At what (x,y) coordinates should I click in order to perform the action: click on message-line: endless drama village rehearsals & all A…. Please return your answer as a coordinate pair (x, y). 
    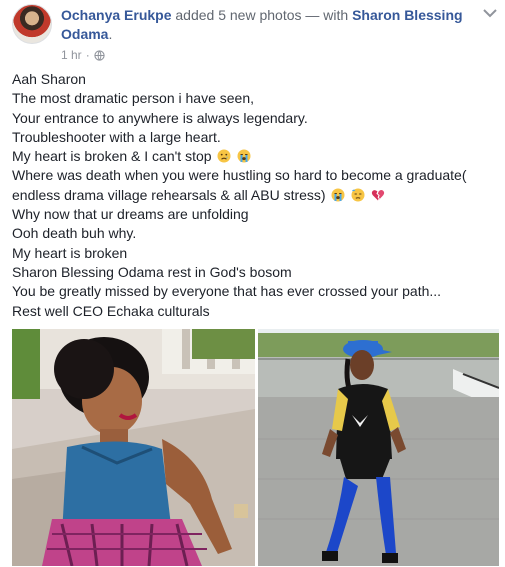
    Looking at the image, I should click on (169, 194).